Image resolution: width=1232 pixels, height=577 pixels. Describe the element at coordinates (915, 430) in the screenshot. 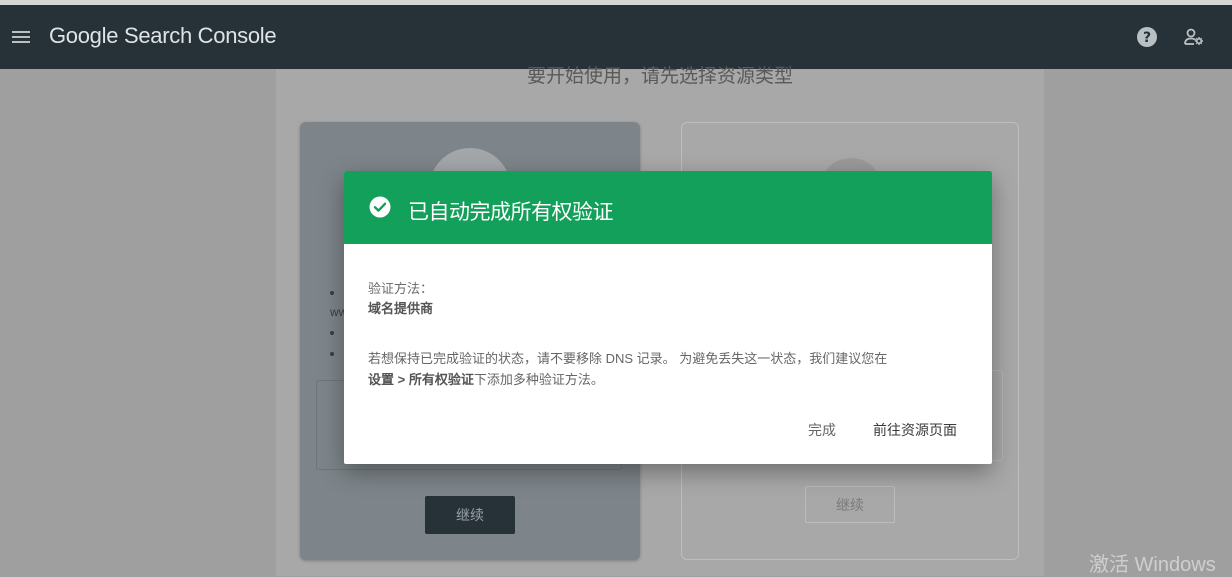

I see `go-to-property-button: 前往资源页面` at that location.